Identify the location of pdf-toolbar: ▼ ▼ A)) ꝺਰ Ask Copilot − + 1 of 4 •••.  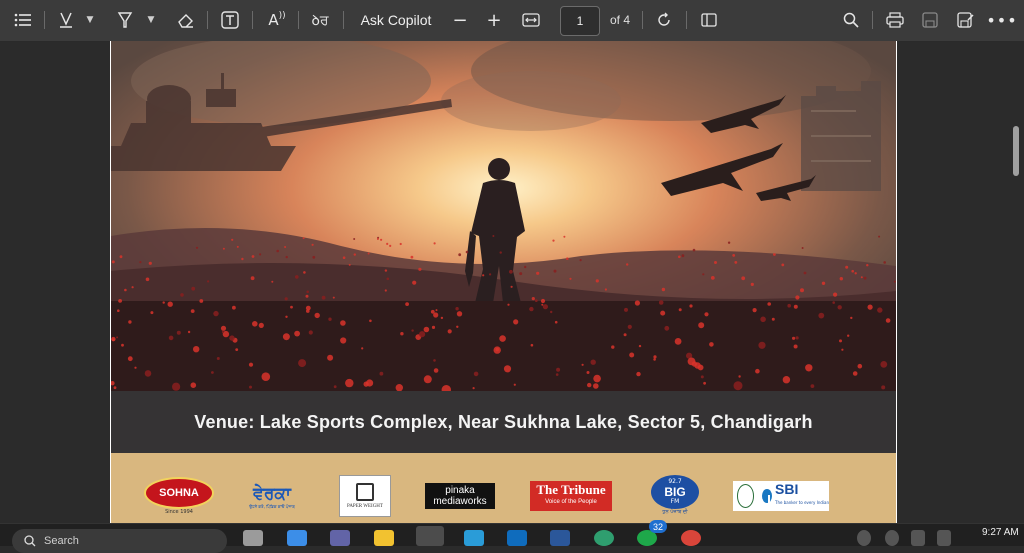
(512, 21).